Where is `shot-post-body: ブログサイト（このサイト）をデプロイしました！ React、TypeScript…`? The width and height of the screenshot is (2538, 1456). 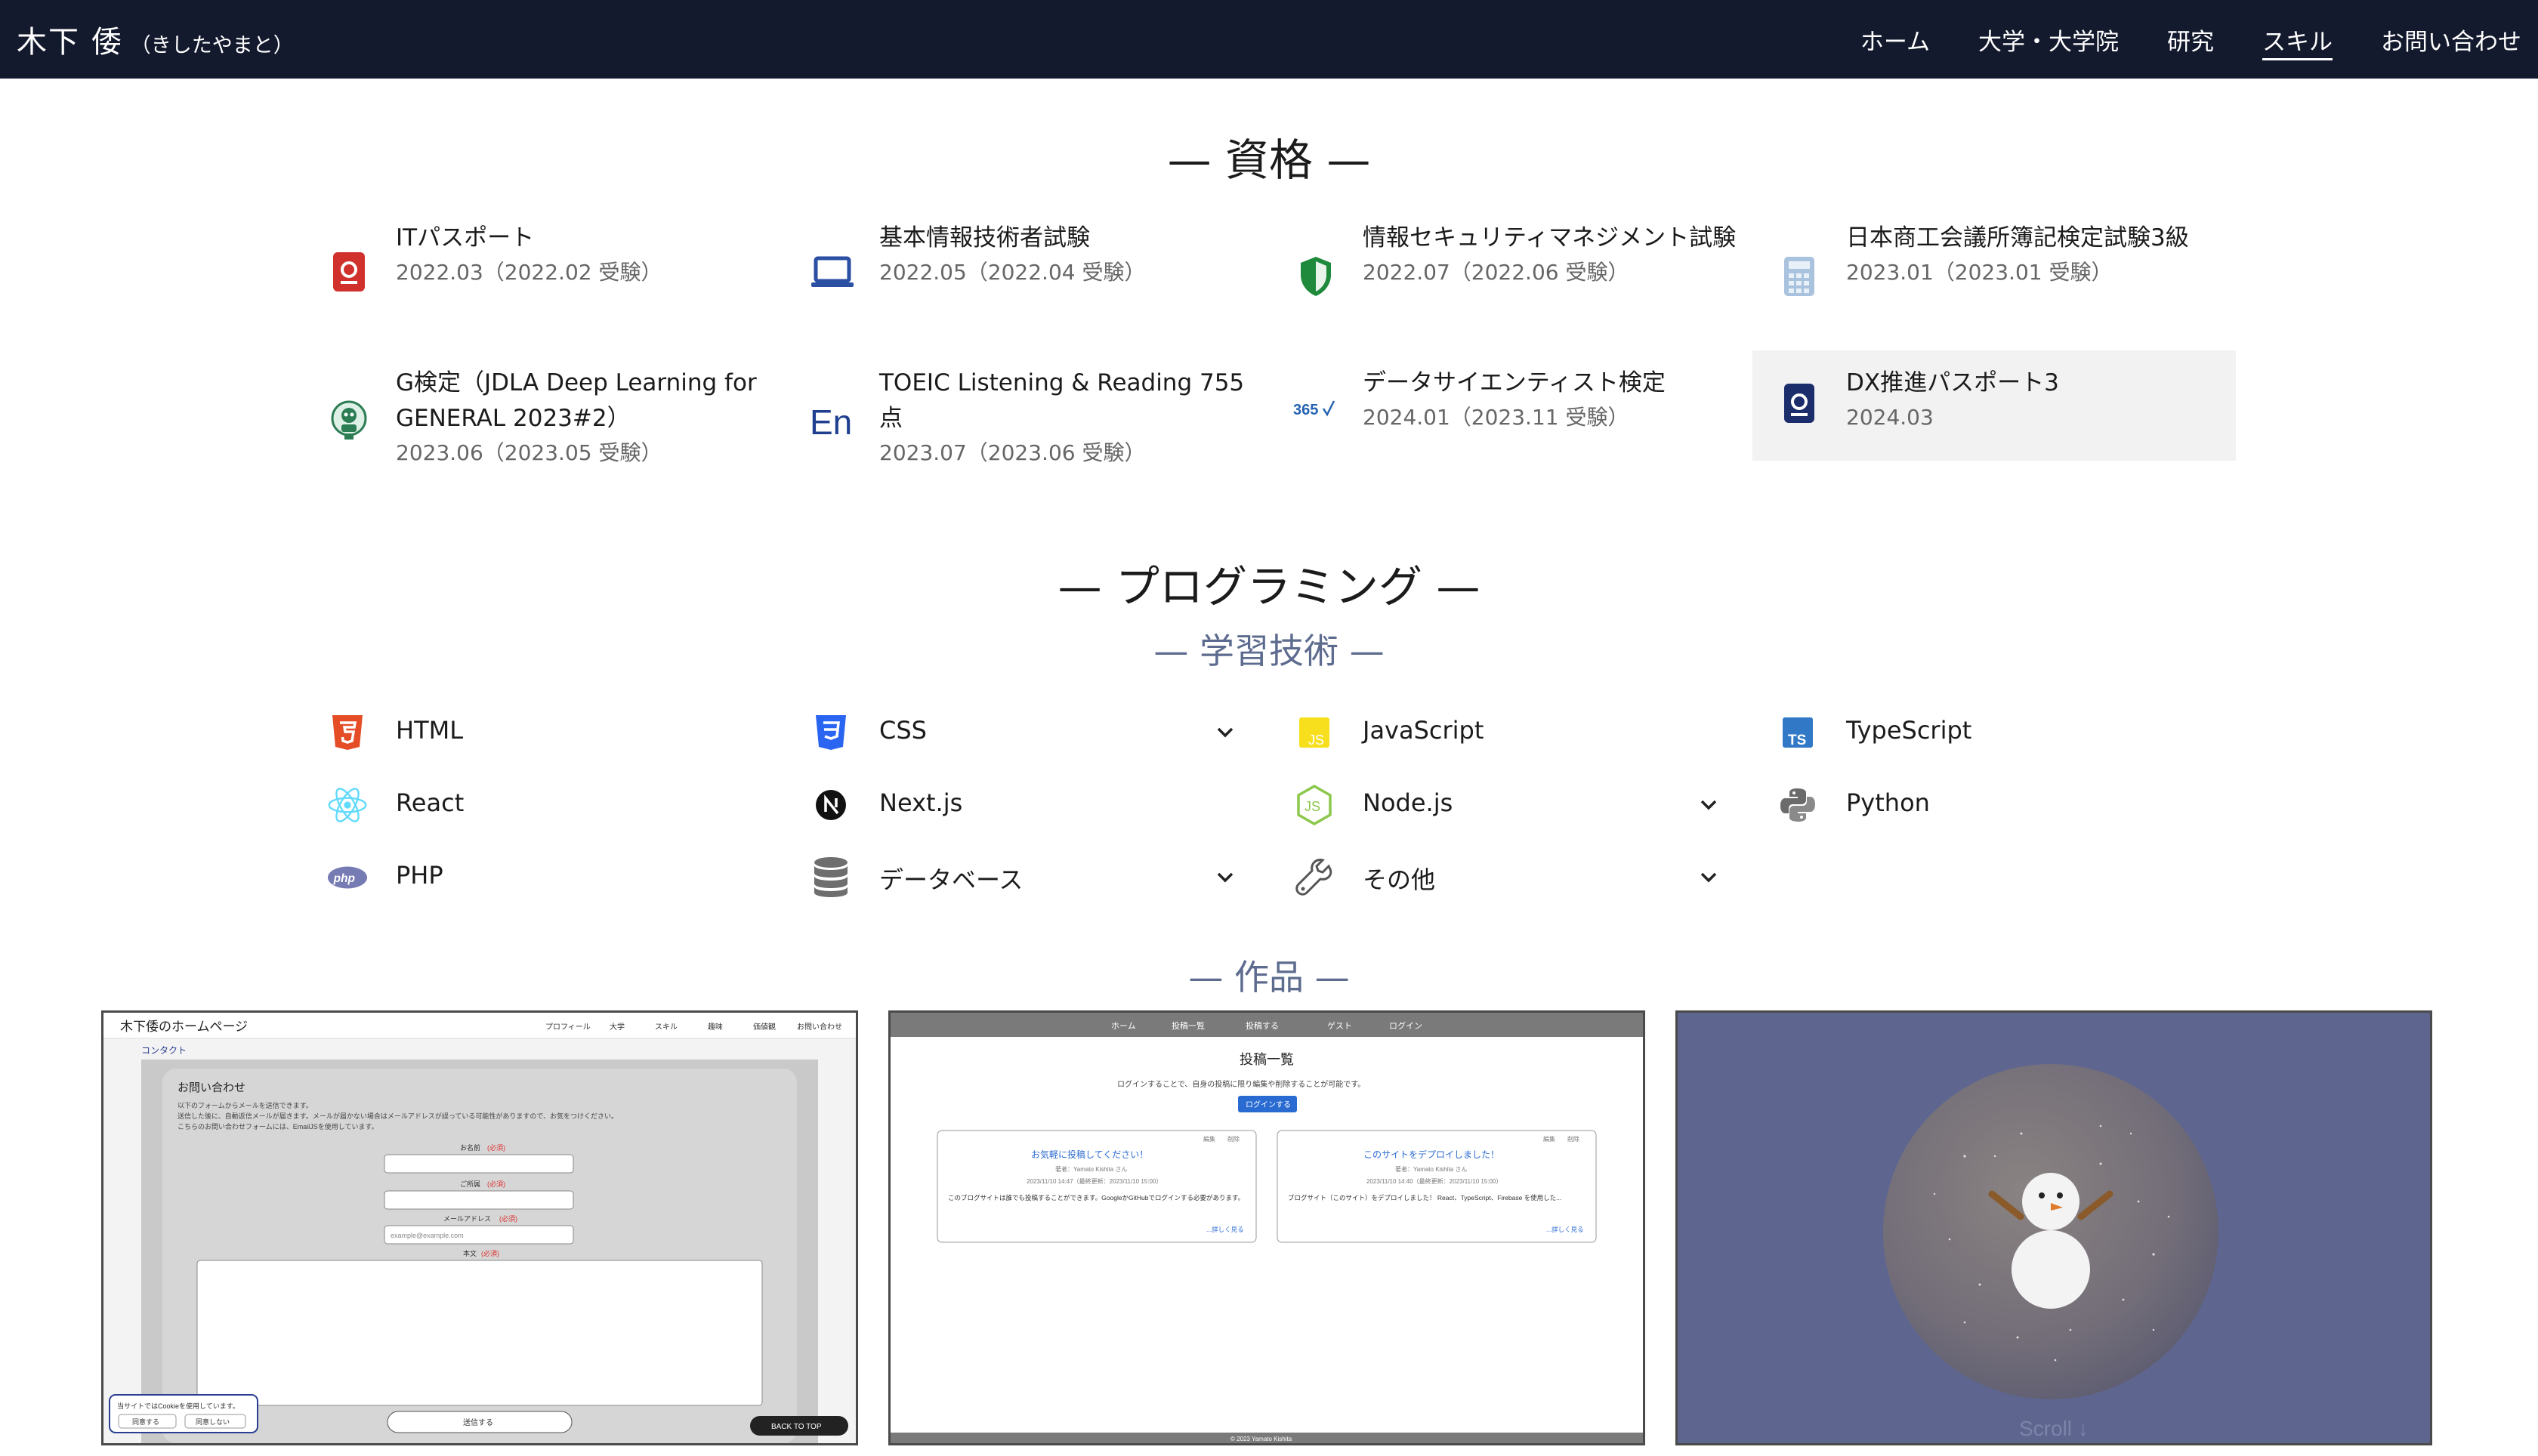 shot-post-body: ブログサイト（このサイト）をデプロイしました！ React、TypeScript… is located at coordinates (1424, 1198).